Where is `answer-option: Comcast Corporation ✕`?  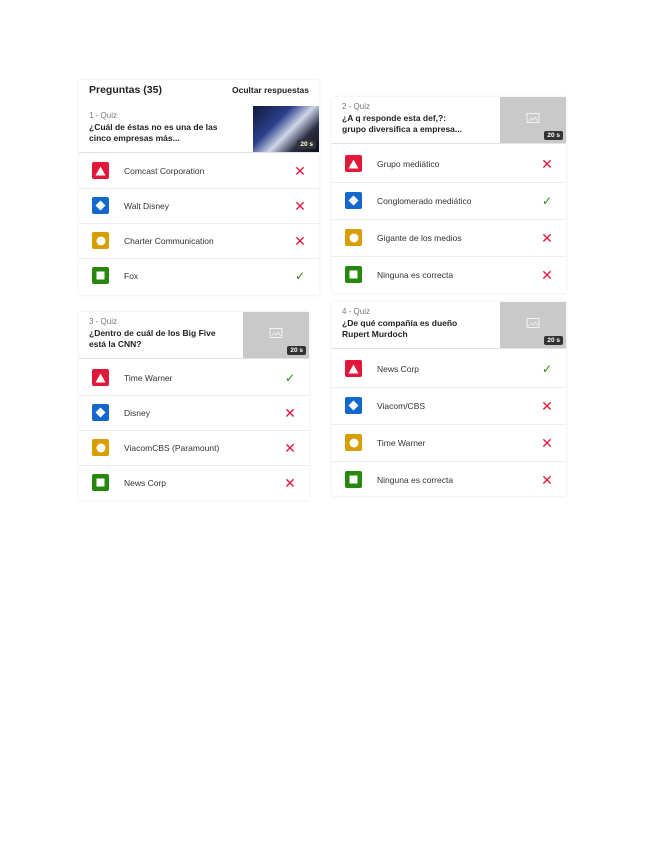
answer-option: Comcast Corporation ✕ is located at coordinates (199, 171).